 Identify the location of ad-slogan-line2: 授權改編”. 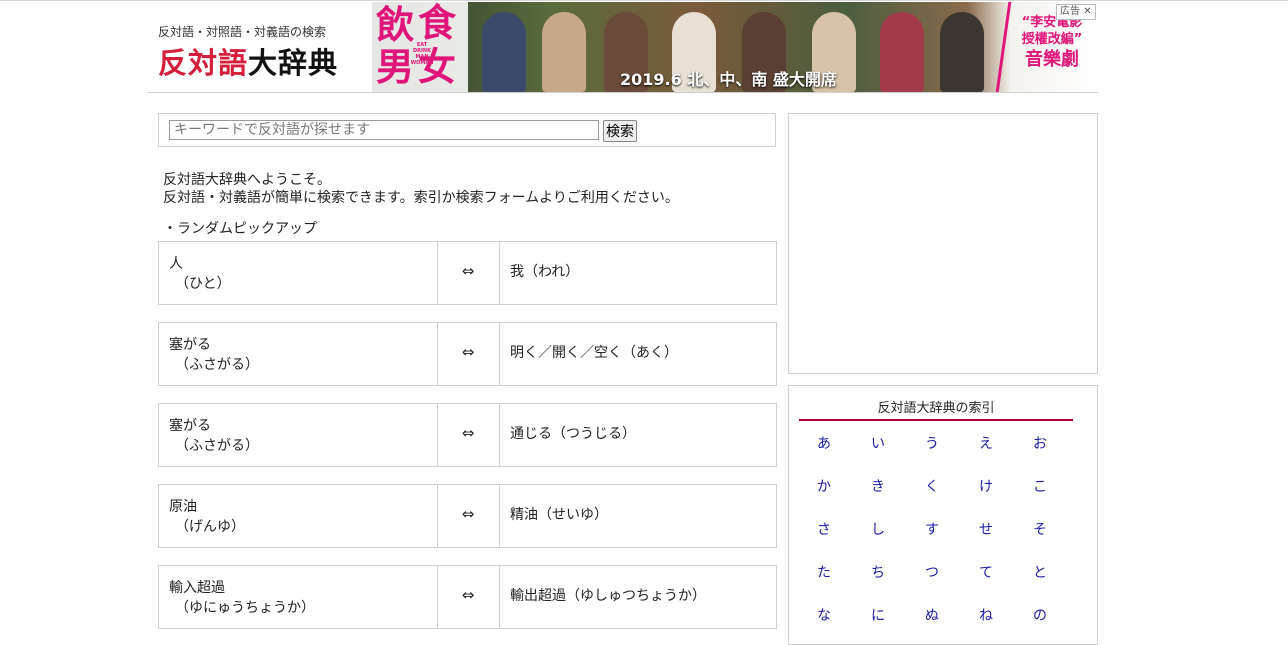
(1052, 39).